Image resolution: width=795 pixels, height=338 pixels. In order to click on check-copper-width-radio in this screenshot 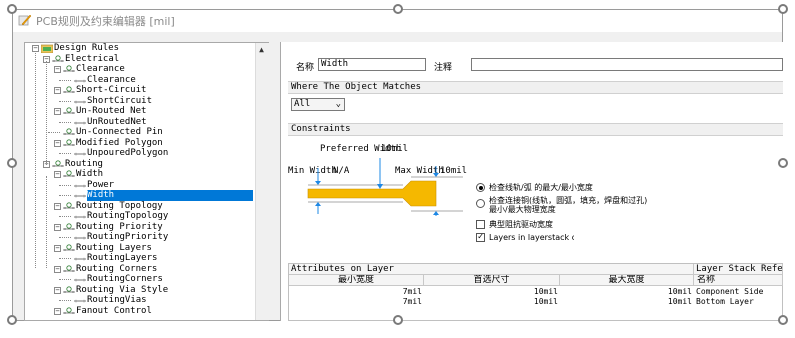, I will do `click(480, 203)`.